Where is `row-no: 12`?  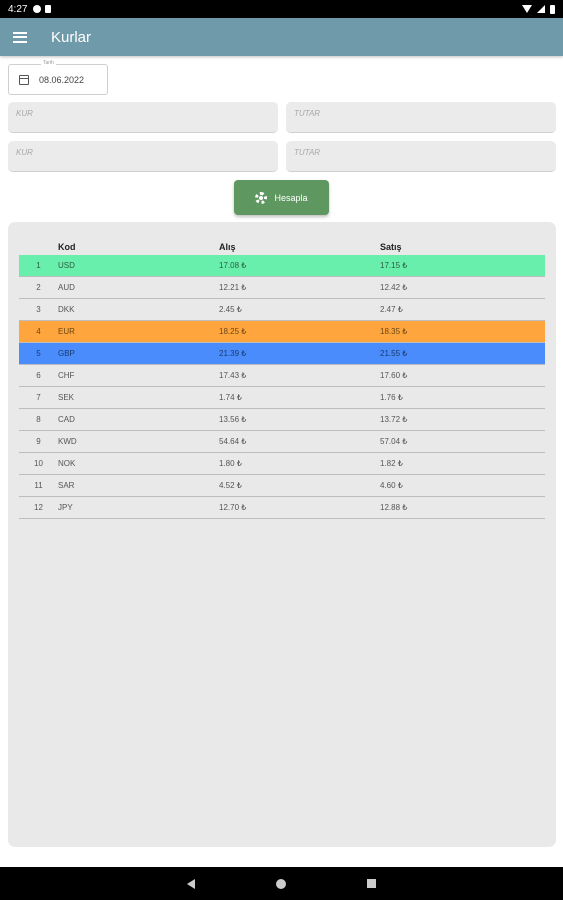 row-no: 12 is located at coordinates (38, 507).